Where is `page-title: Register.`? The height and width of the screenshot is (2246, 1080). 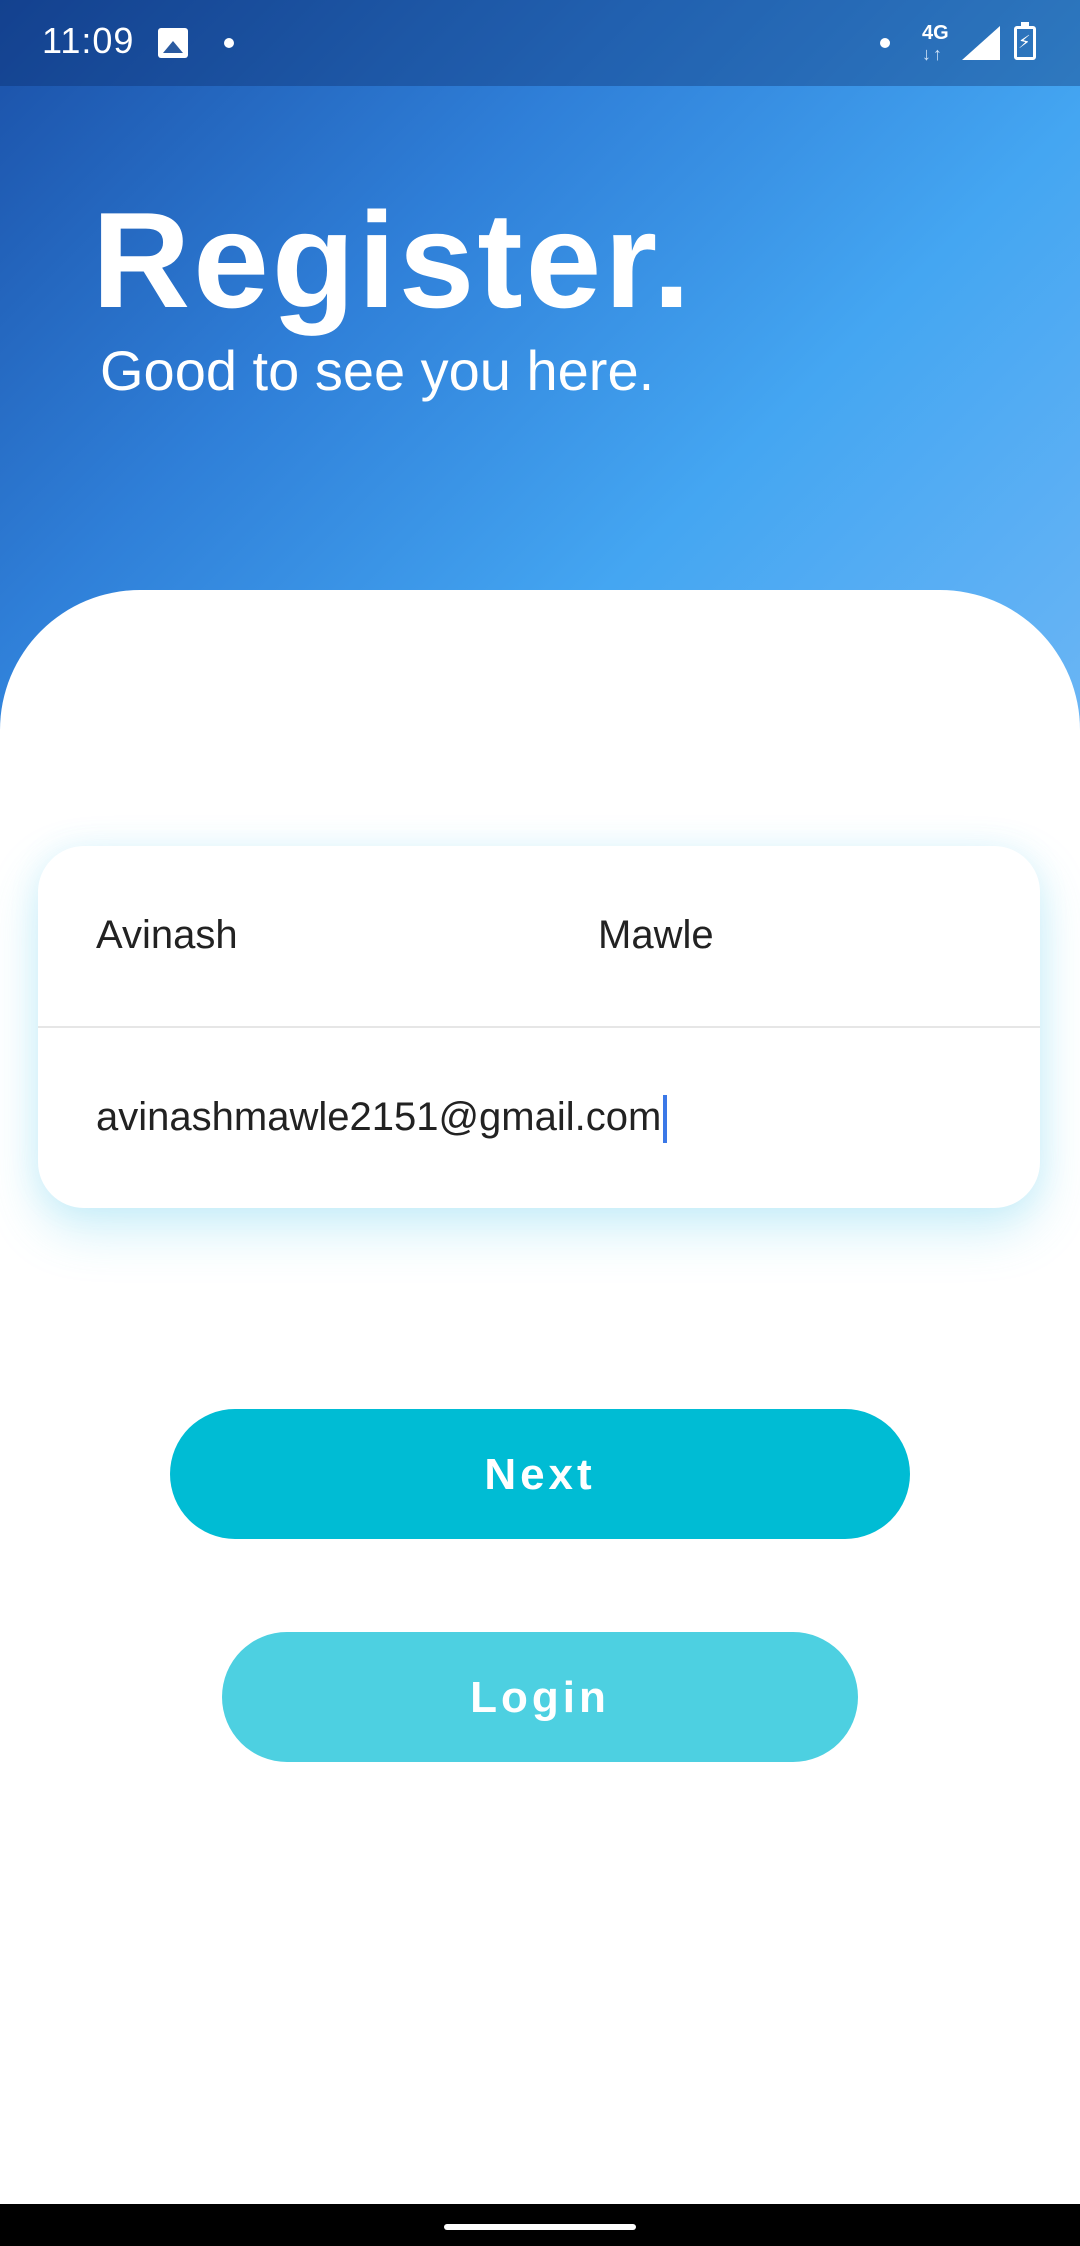
page-title: Register. is located at coordinates (393, 260).